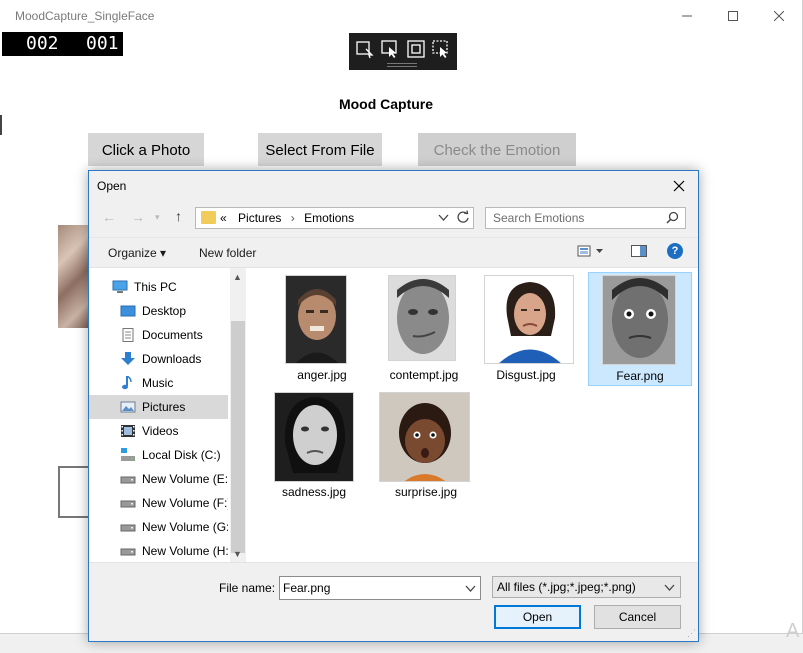  I want to click on change-view-icon, so click(592, 252).